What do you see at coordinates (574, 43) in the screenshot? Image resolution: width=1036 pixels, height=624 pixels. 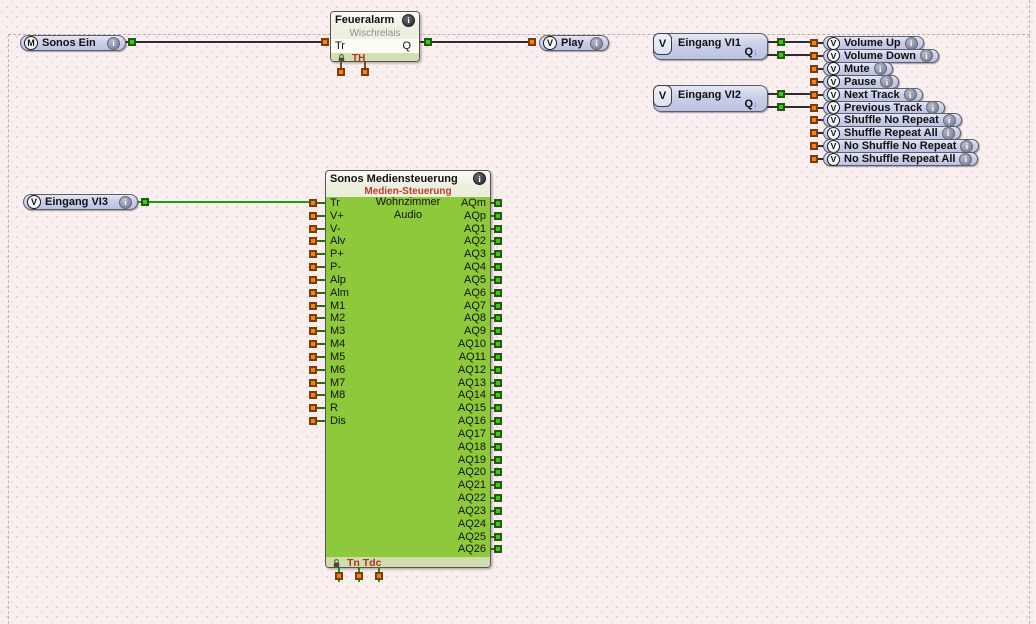 I see `block-play: V Play i` at bounding box center [574, 43].